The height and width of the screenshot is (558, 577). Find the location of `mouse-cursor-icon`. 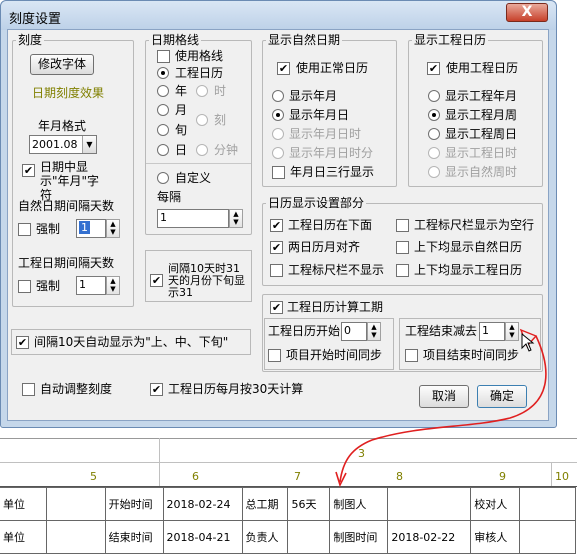

mouse-cursor-icon is located at coordinates (528, 342).